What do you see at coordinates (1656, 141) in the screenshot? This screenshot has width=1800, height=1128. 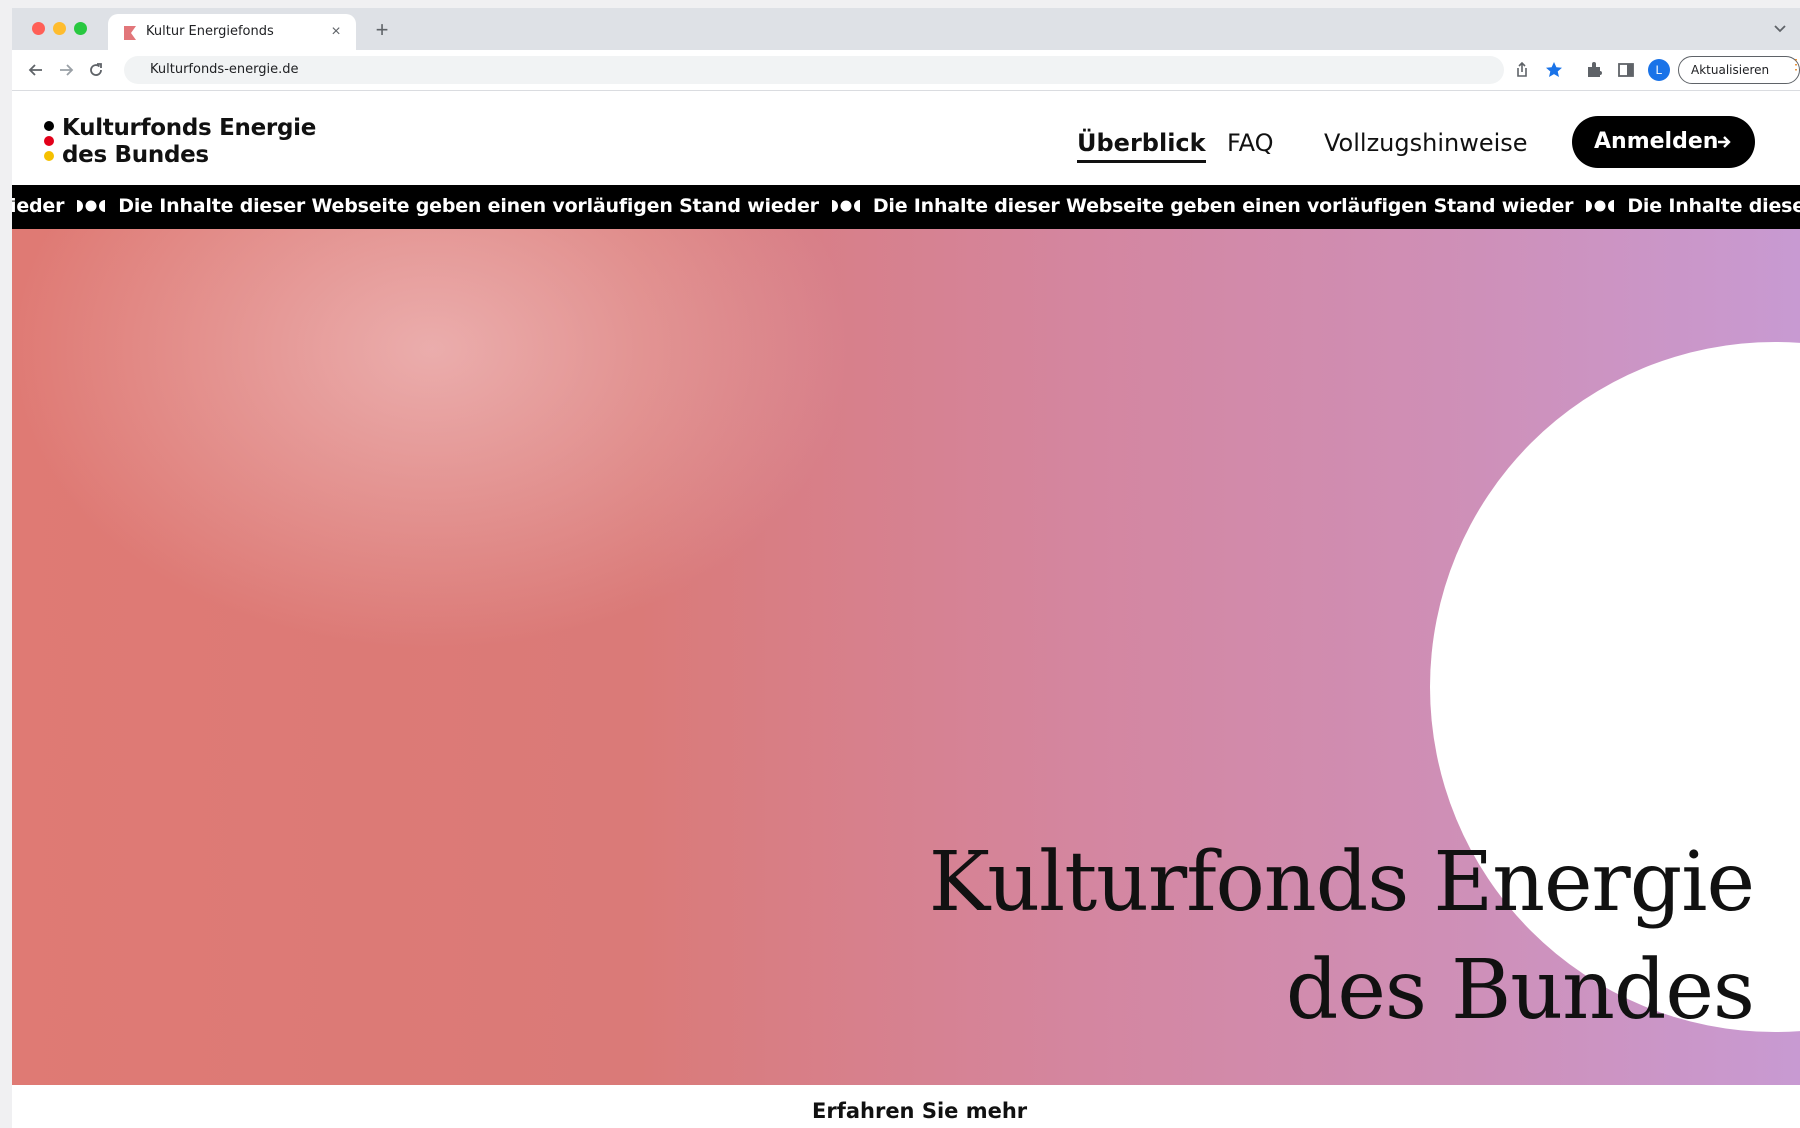 I see `anmelden-label: Anmelden` at bounding box center [1656, 141].